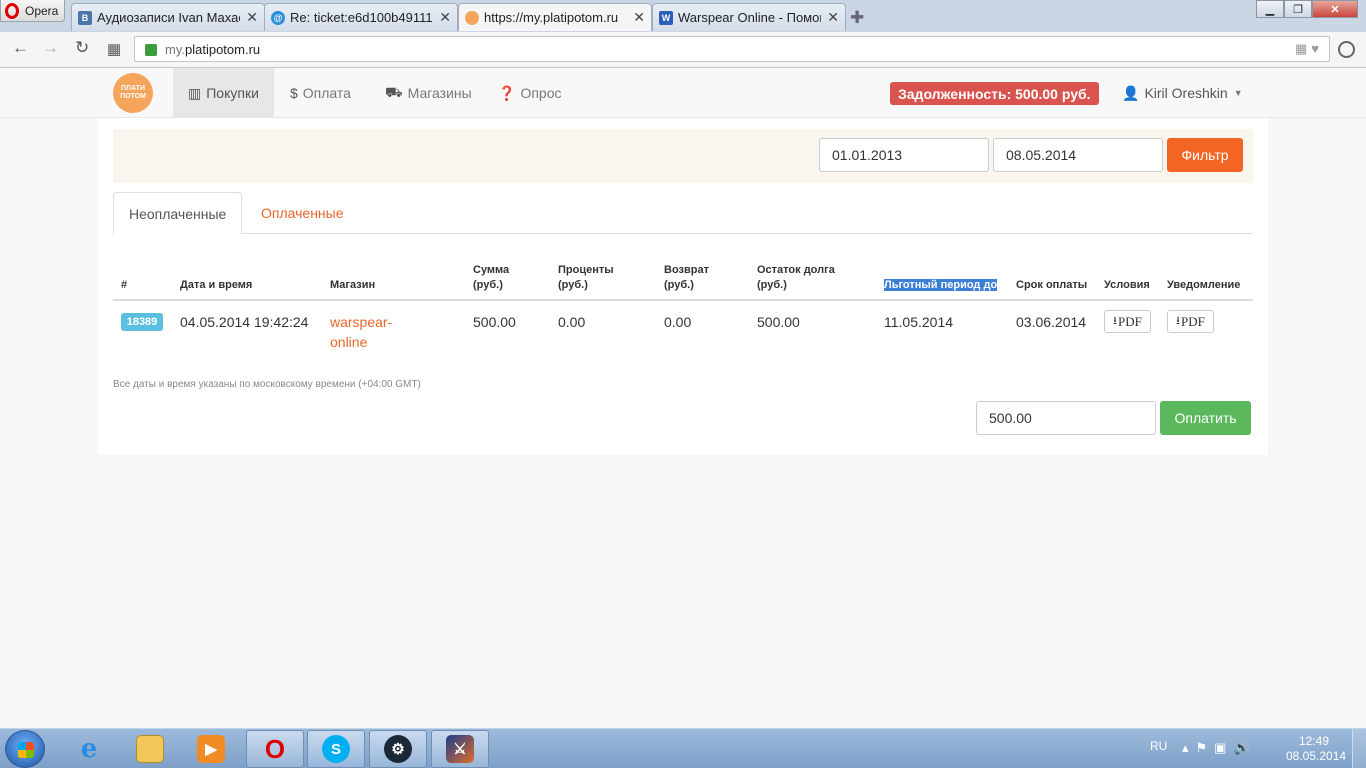  Describe the element at coordinates (1238, 93) in the screenshot. I see `chevron-down-icon: ▼` at that location.